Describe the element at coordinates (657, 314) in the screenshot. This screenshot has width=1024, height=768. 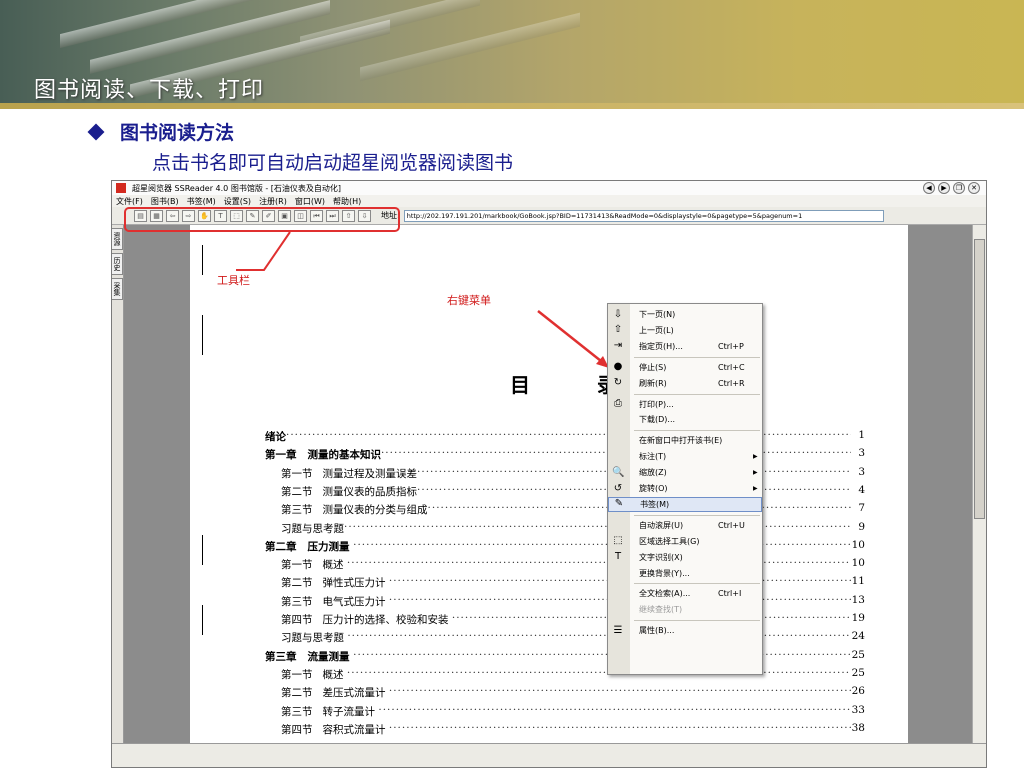
I see `menu-item-label: 下一页(N)` at that location.